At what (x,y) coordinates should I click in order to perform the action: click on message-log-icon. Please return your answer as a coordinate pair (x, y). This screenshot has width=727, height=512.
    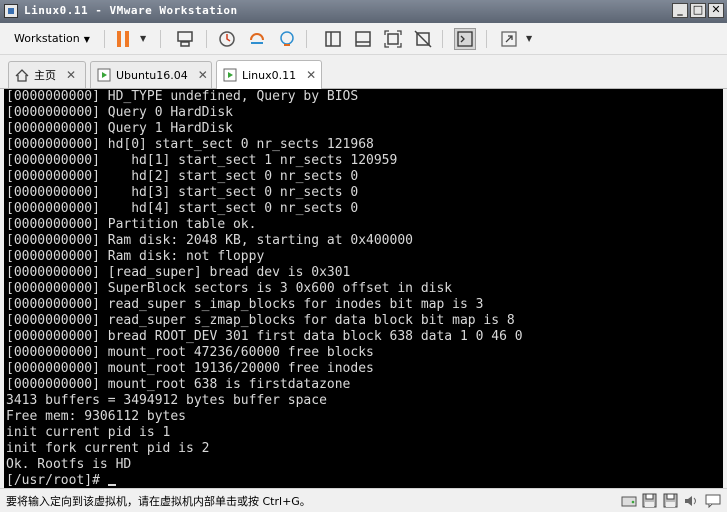
    Looking at the image, I should click on (712, 500).